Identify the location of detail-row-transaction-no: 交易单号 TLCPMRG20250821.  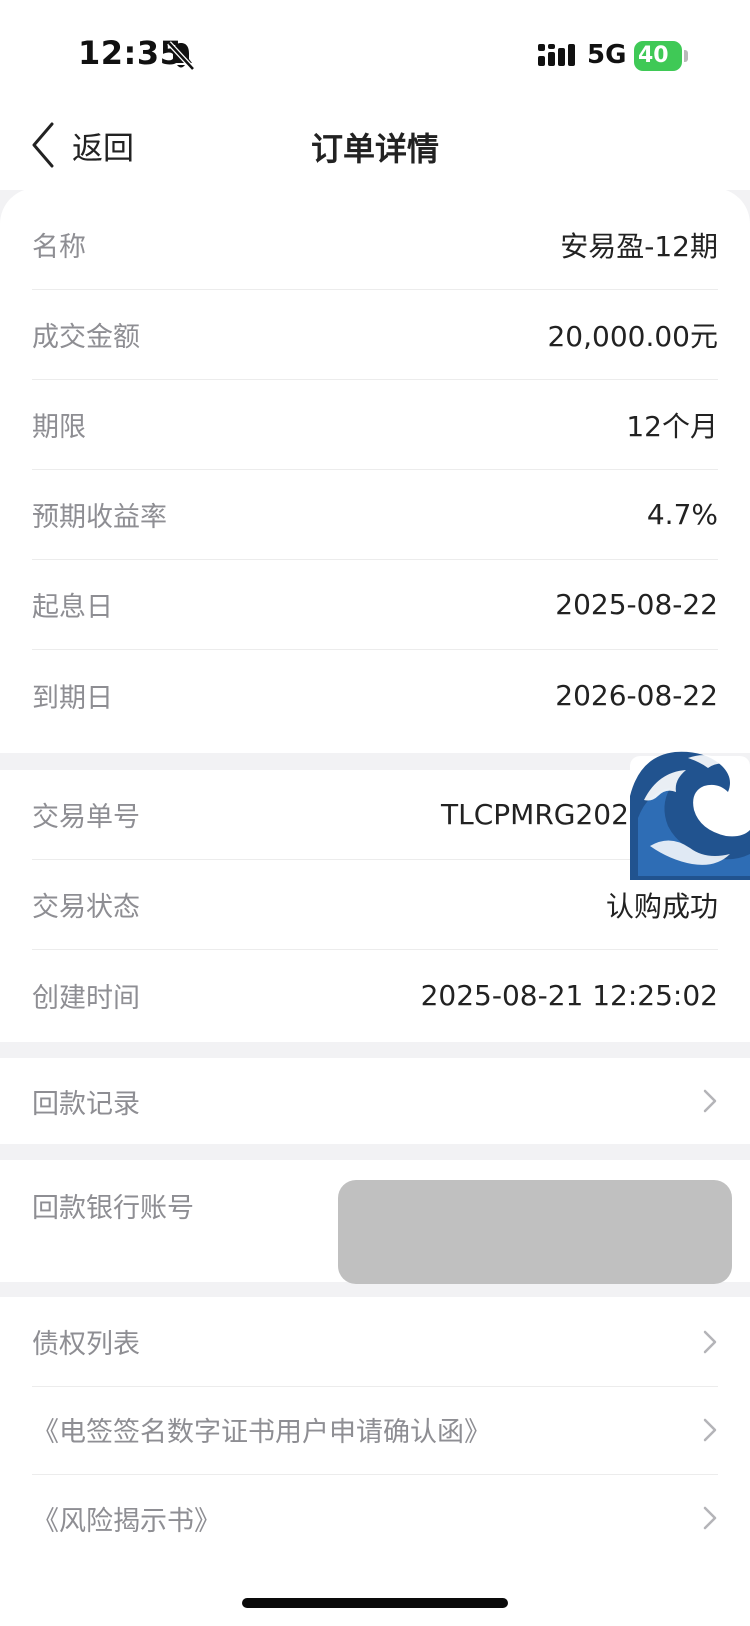
(375, 815).